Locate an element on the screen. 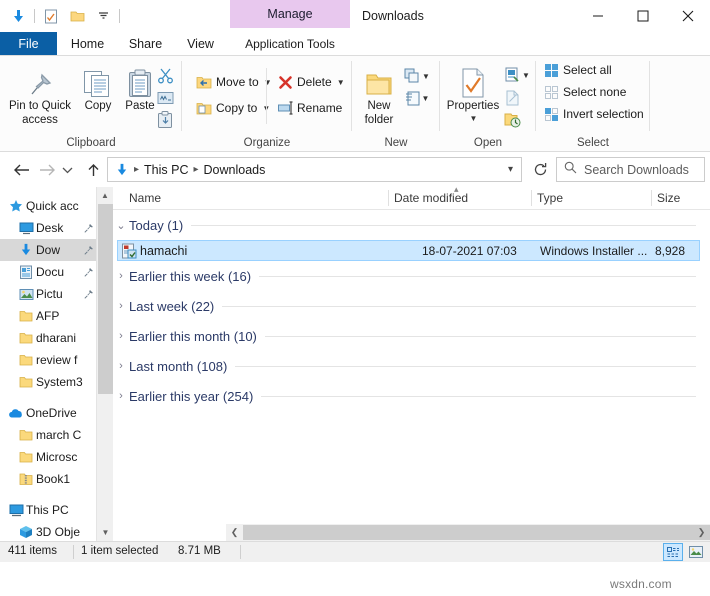 This screenshot has height=596, width=710. tab-file: File is located at coordinates (28, 44).